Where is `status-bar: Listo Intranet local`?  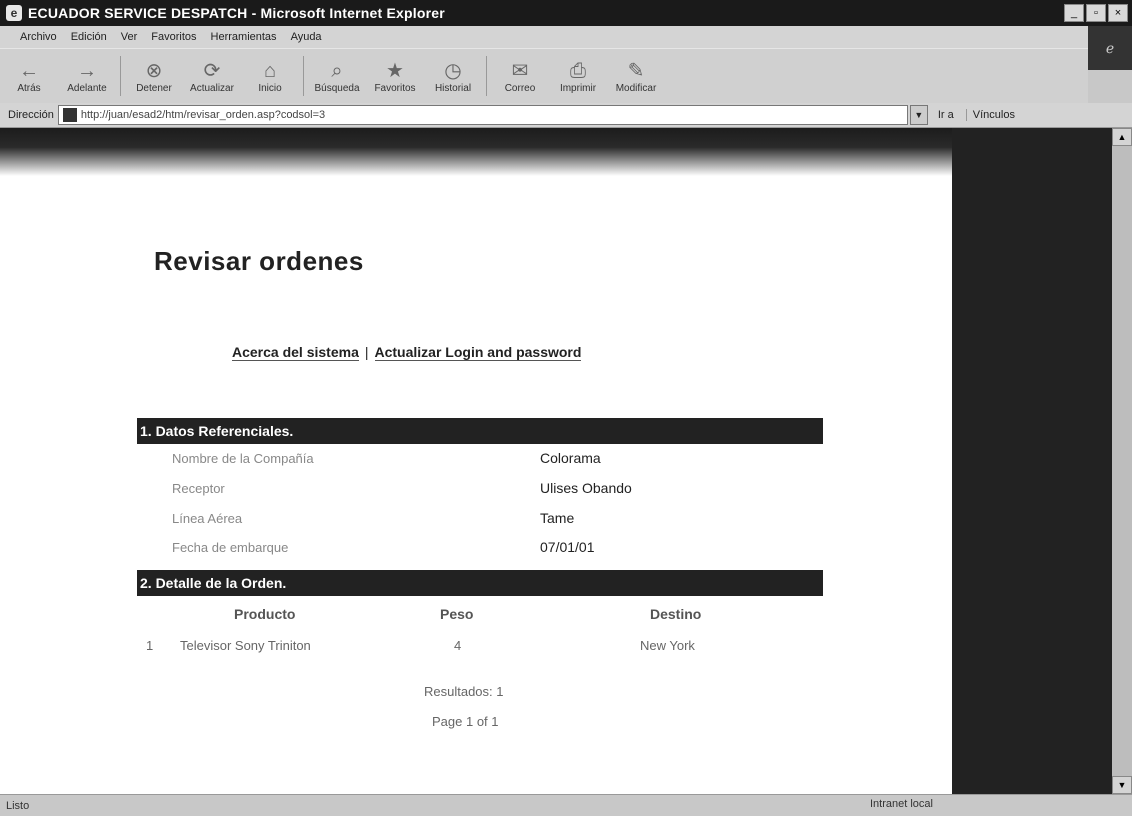 status-bar: Listo Intranet local is located at coordinates (566, 805).